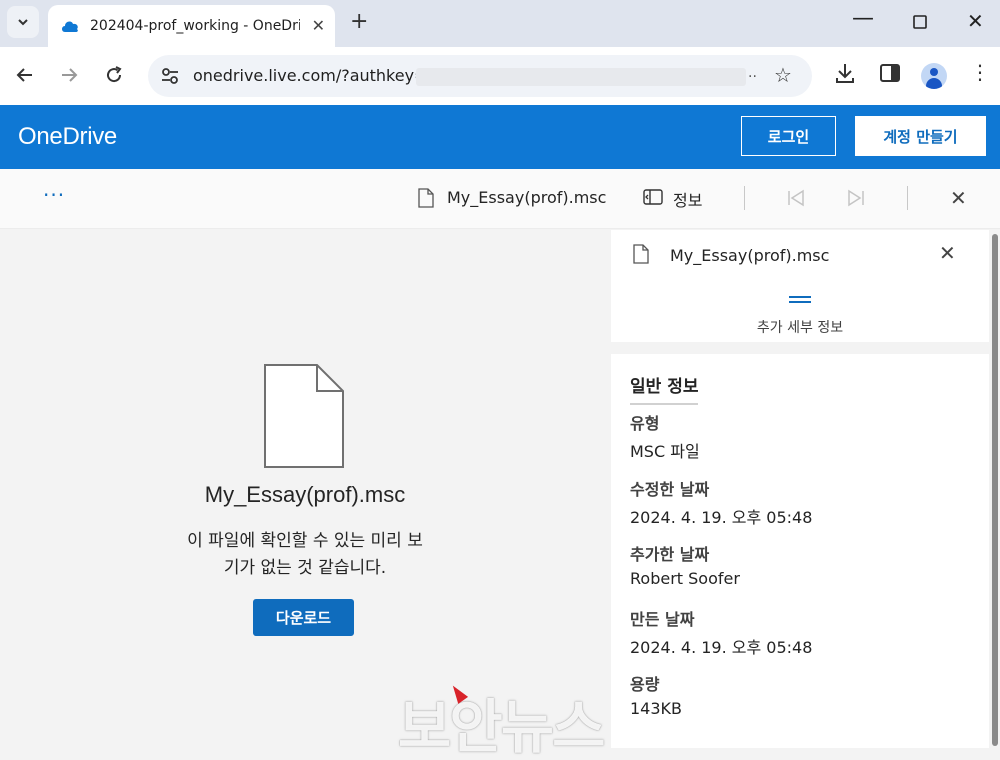 This screenshot has height=760, width=1000. I want to click on more-details-link: 추가 세부 정보, so click(800, 327).